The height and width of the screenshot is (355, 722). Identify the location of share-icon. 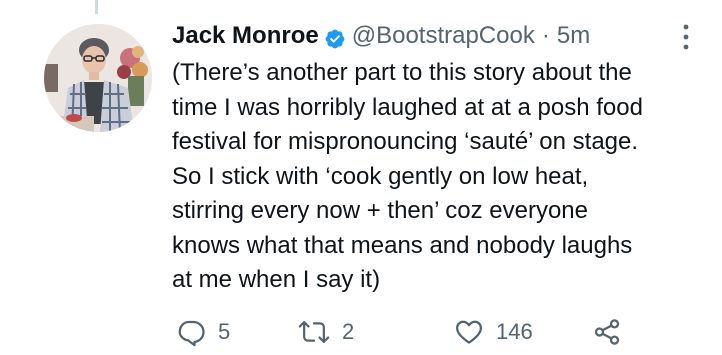
(607, 332).